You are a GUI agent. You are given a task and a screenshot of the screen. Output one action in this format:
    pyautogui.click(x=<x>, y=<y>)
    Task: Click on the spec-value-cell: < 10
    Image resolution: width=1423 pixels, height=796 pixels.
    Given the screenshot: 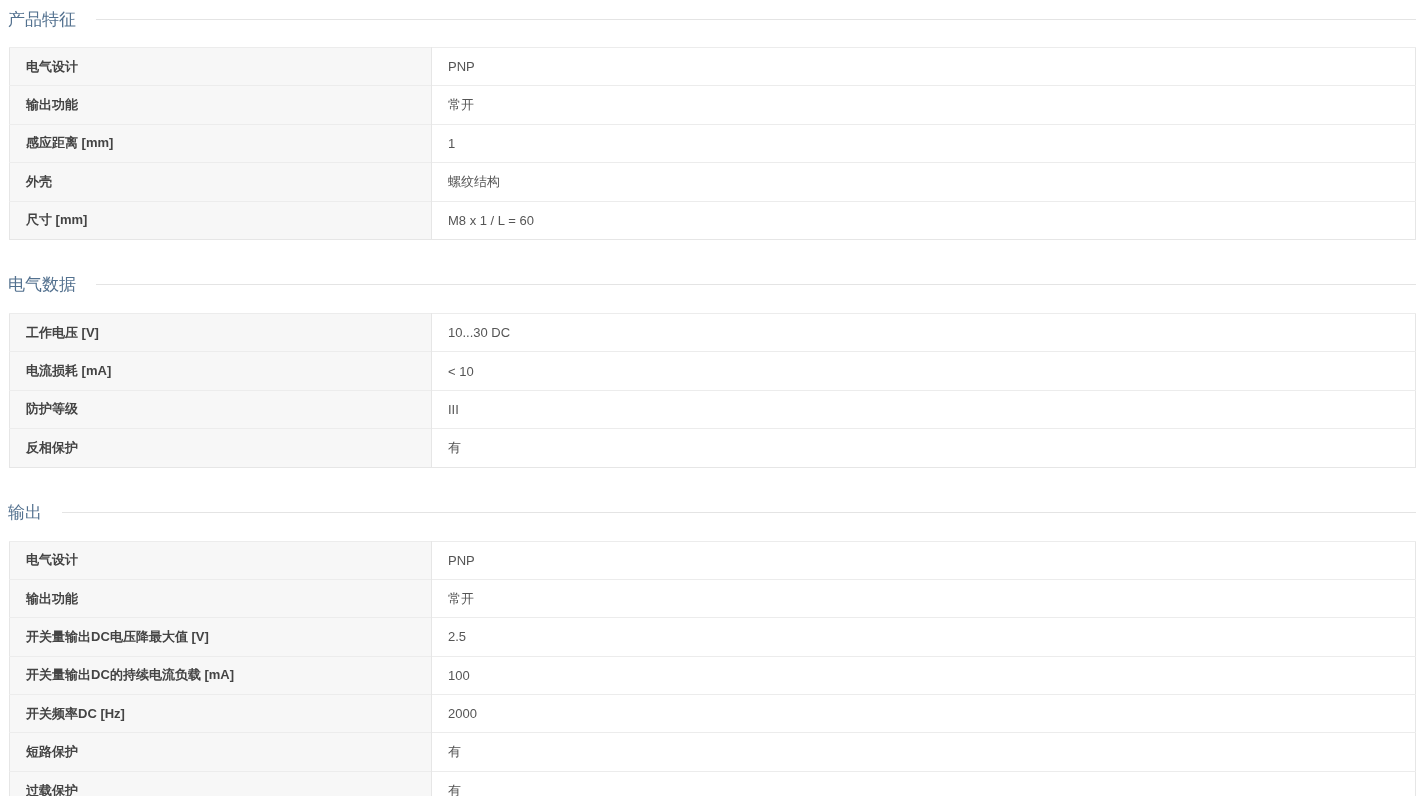 What is the action you would take?
    pyautogui.click(x=923, y=371)
    